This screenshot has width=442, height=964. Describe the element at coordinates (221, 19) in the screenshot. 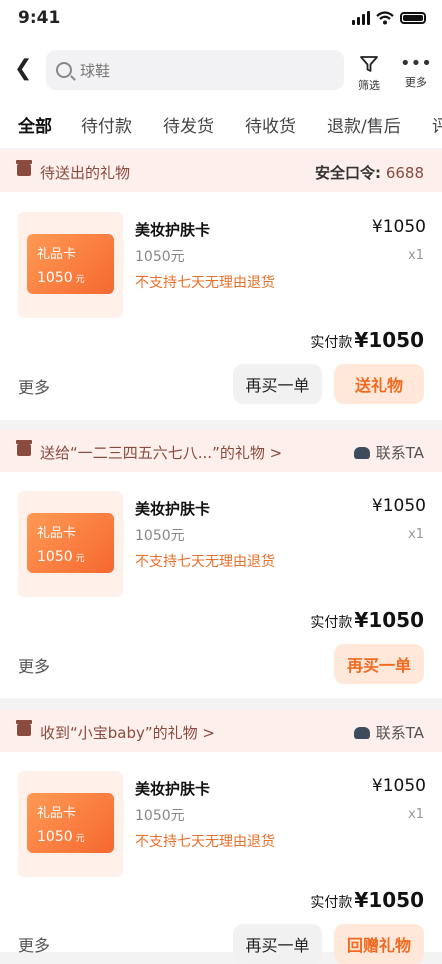

I see `status-bar: 9:41` at that location.